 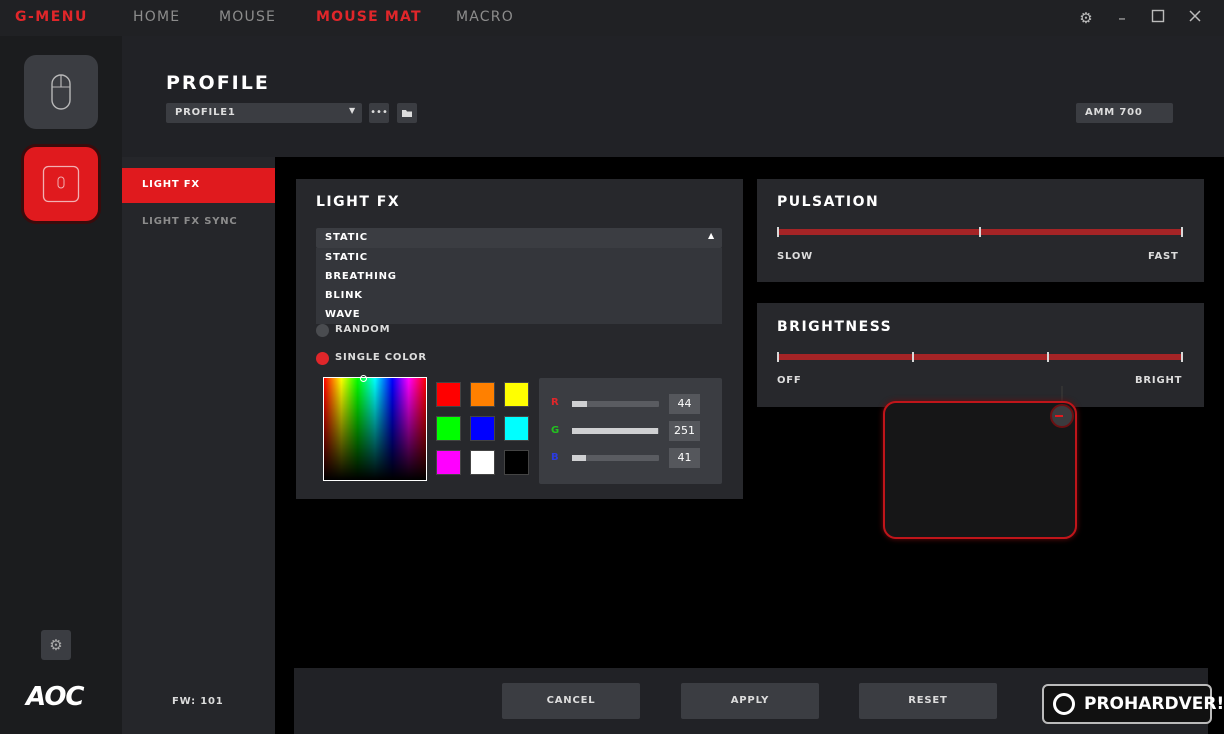 I want to click on effect-option-blink: BLINK, so click(x=344, y=295).